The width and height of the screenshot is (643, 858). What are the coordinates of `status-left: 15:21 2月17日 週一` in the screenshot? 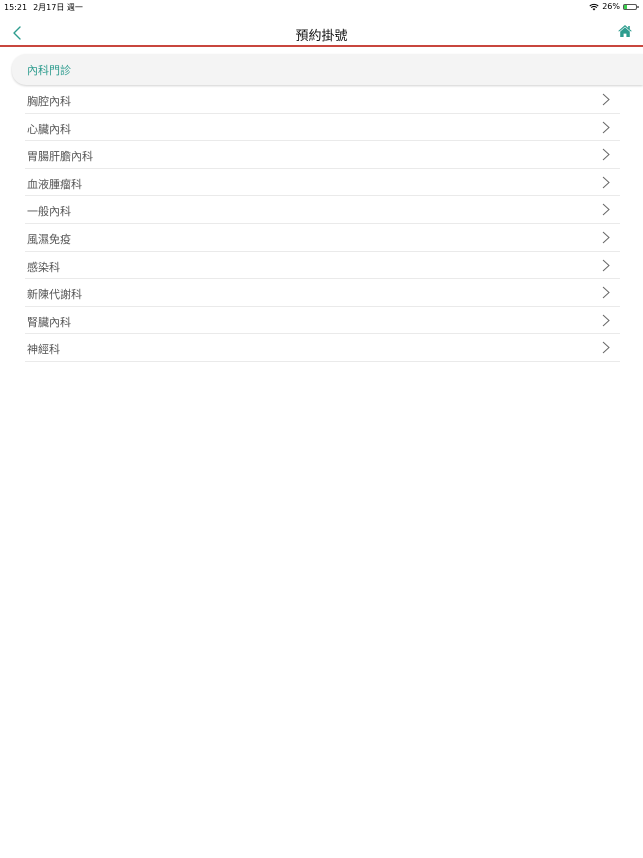 It's located at (43, 7).